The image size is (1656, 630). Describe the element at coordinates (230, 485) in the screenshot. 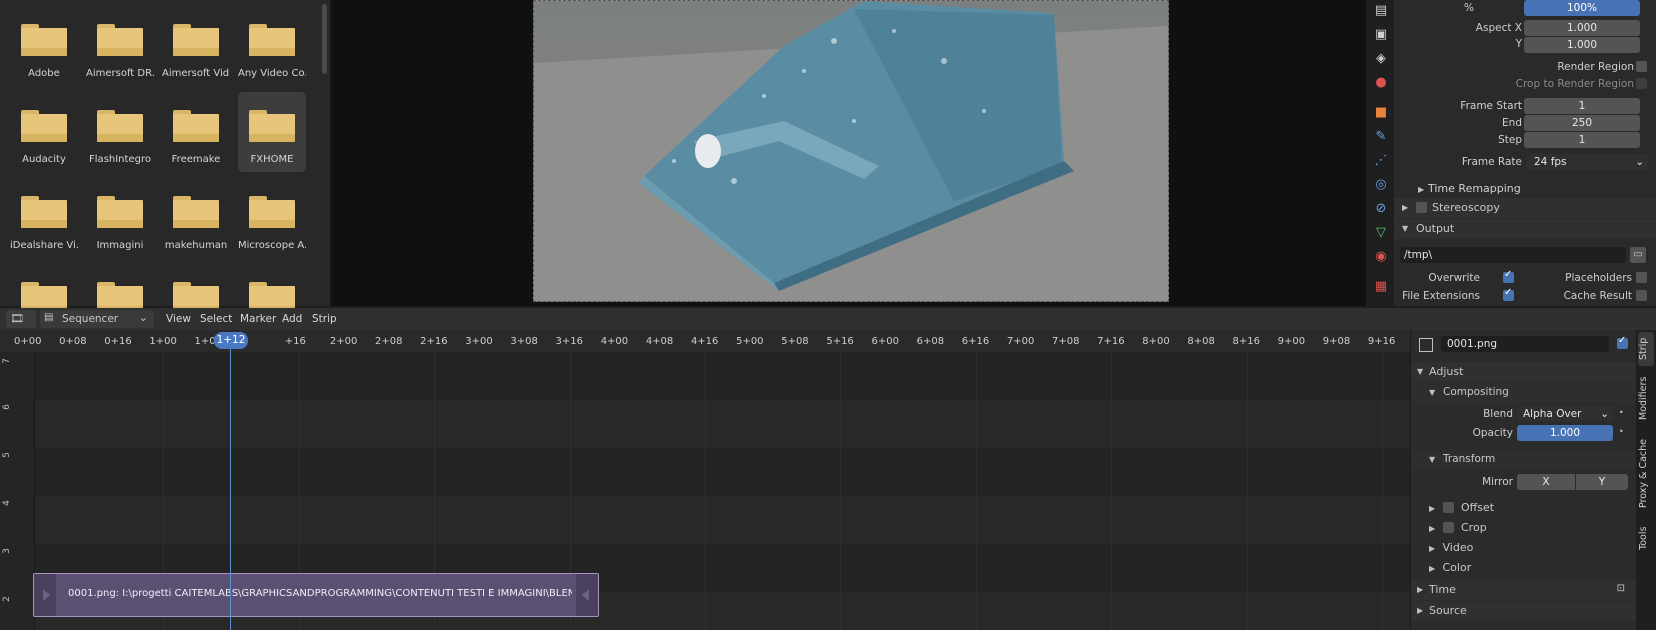

I see `playhead-line` at that location.